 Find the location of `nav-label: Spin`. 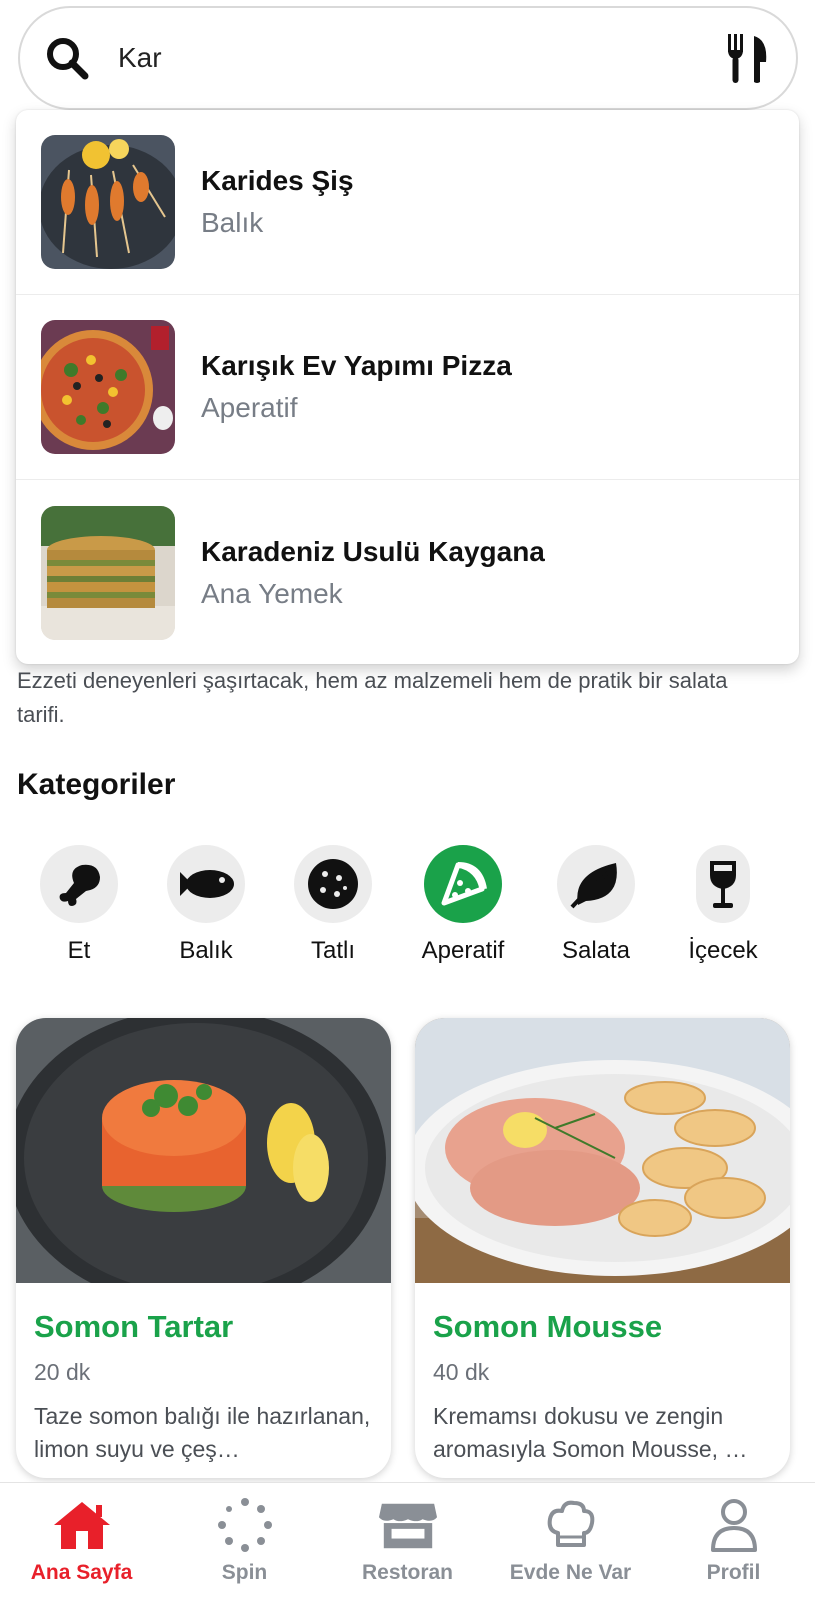

nav-label: Spin is located at coordinates (244, 1572).